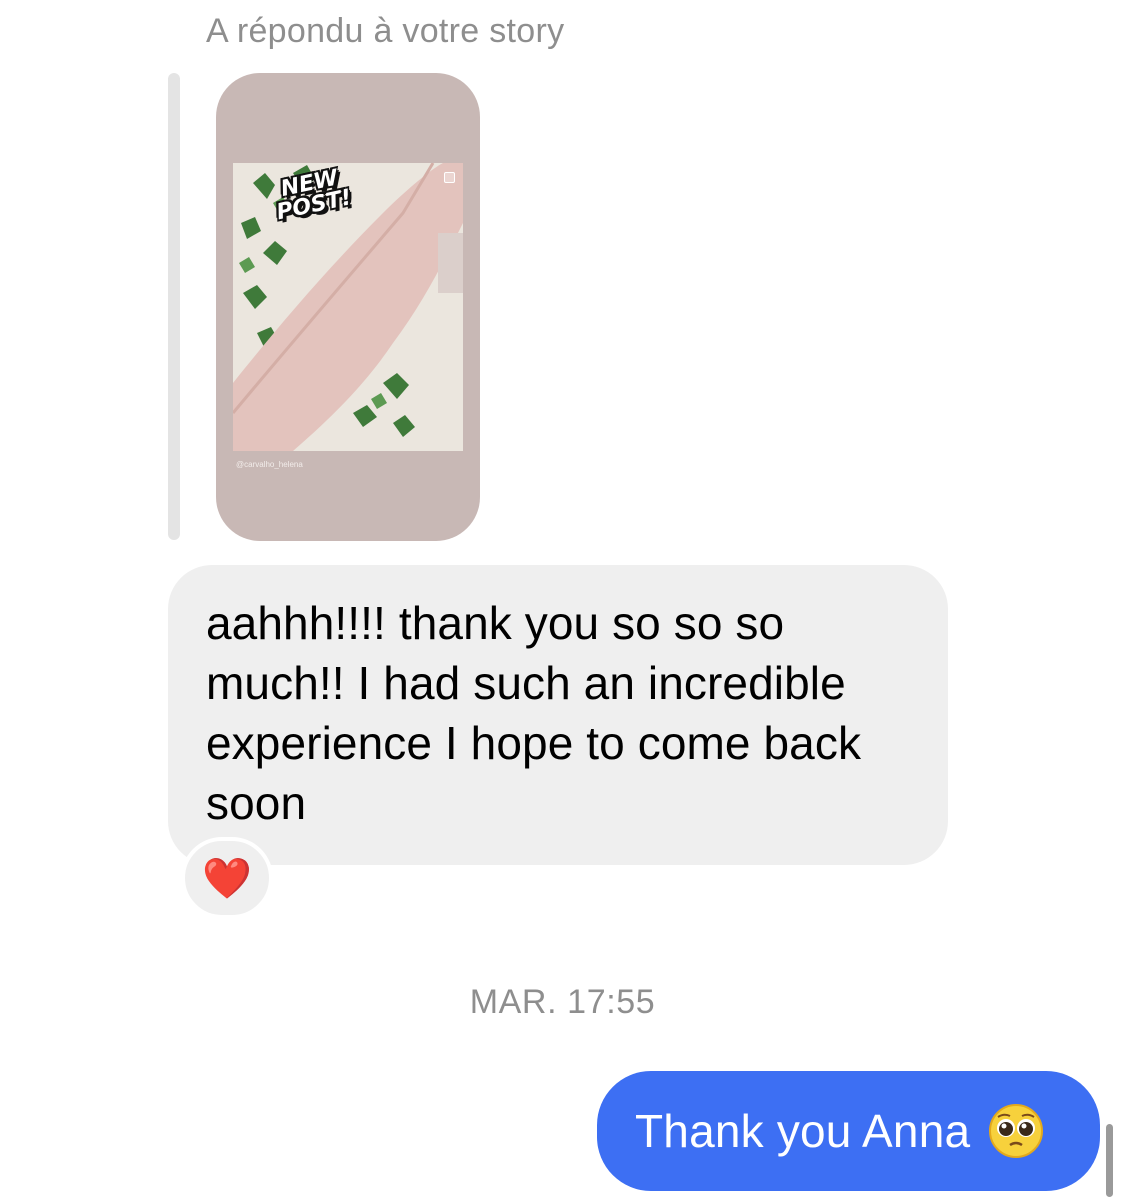 Image resolution: width=1125 pixels, height=1197 pixels. What do you see at coordinates (348, 307) in the screenshot?
I see `story-preview: NEW POST! @carvalho_helena` at bounding box center [348, 307].